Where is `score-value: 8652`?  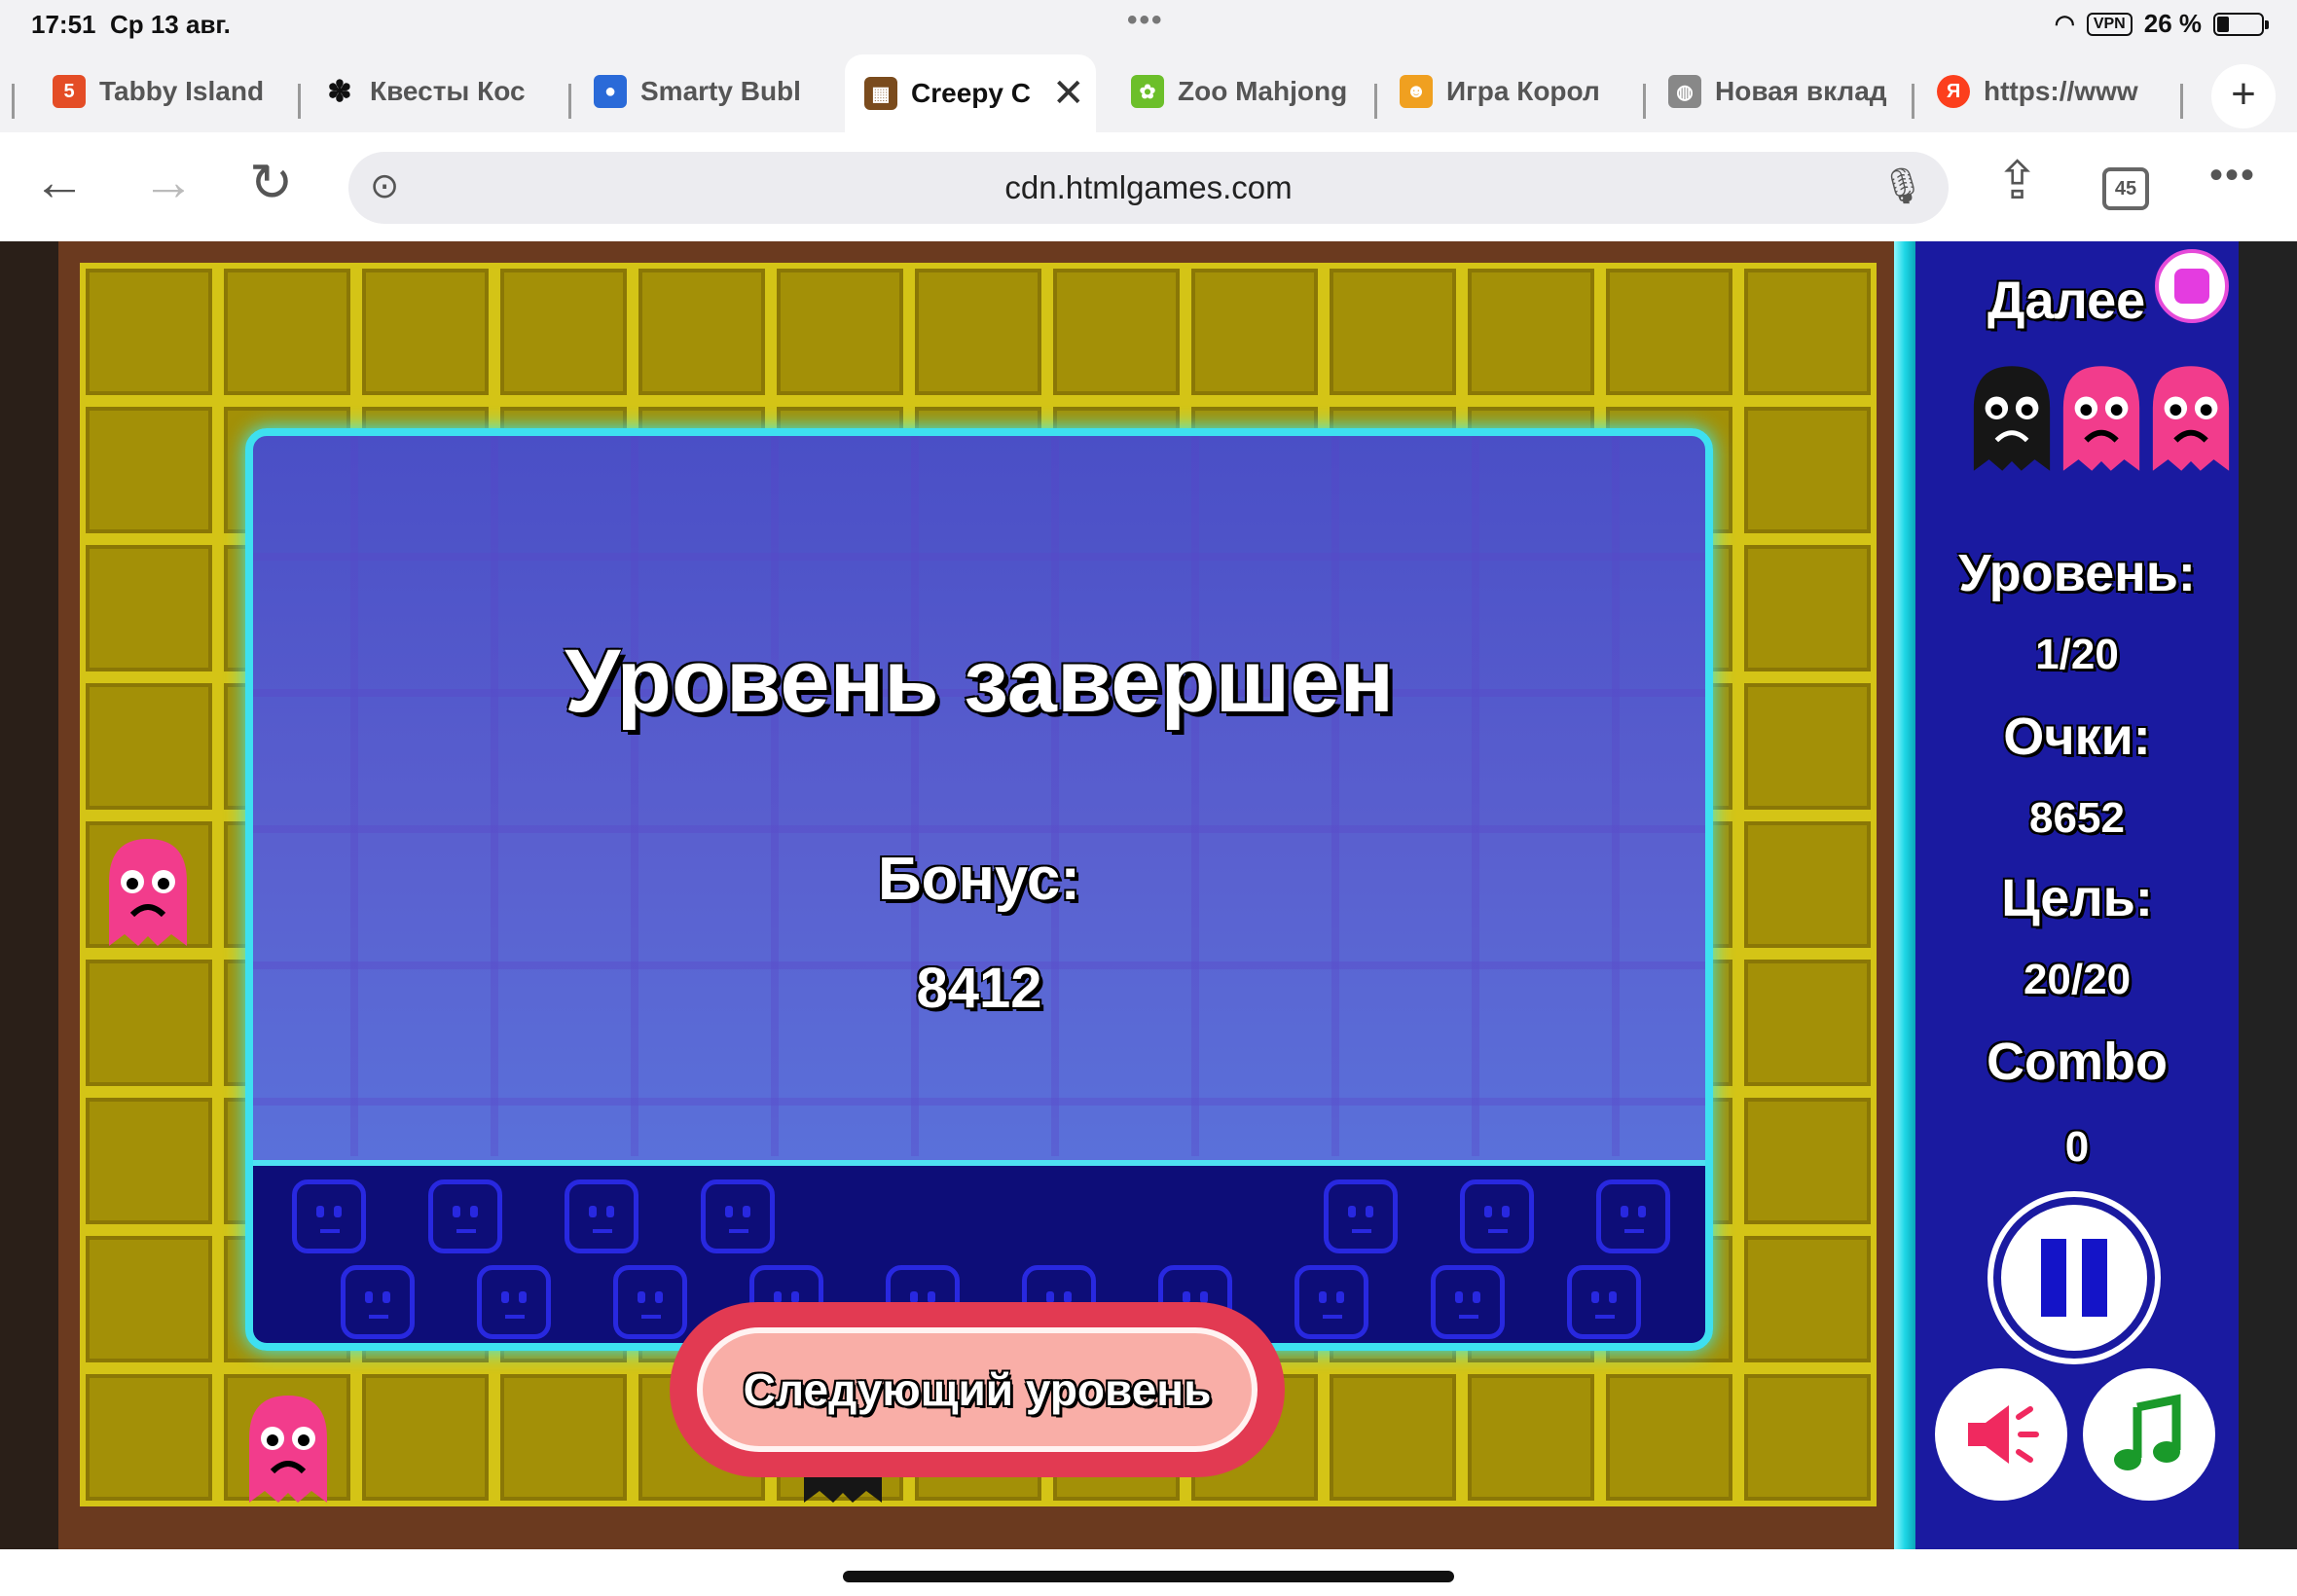
score-value: 8652 is located at coordinates (2077, 818).